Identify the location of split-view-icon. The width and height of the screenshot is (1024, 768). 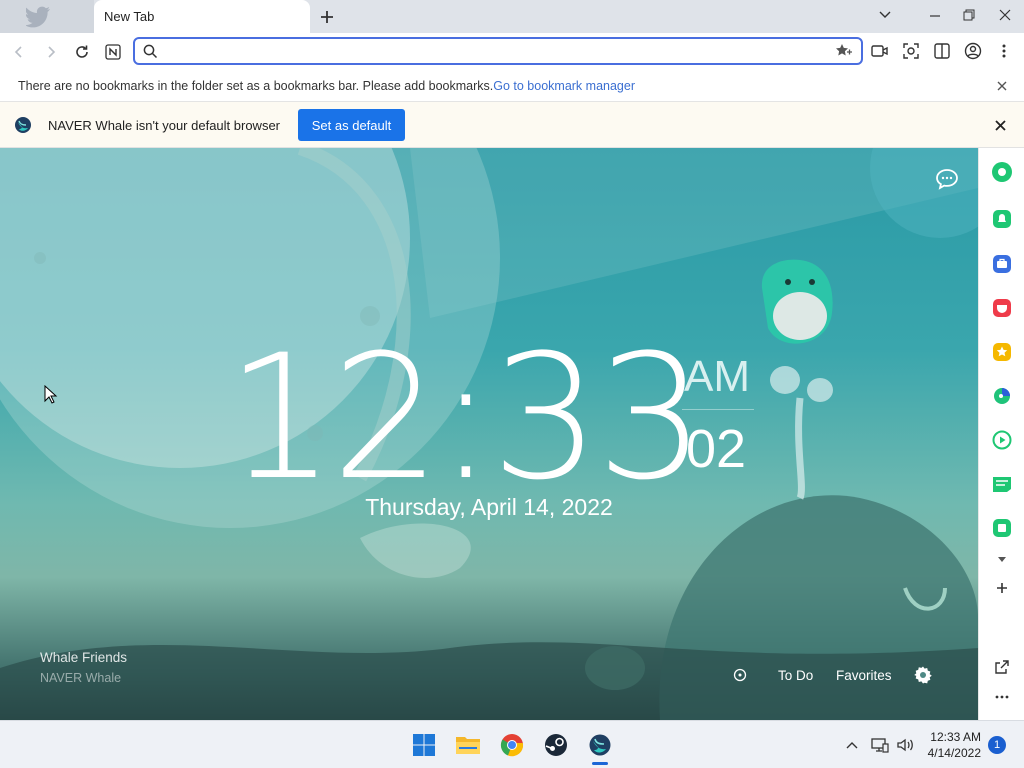
(942, 51).